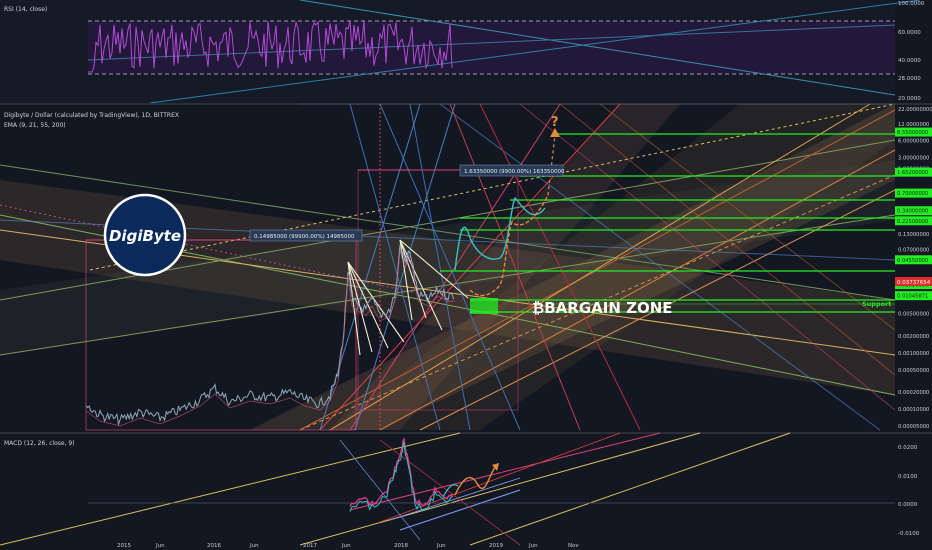  Describe the element at coordinates (908, 477) in the screenshot. I see `macd-tick: 0.0100` at that location.